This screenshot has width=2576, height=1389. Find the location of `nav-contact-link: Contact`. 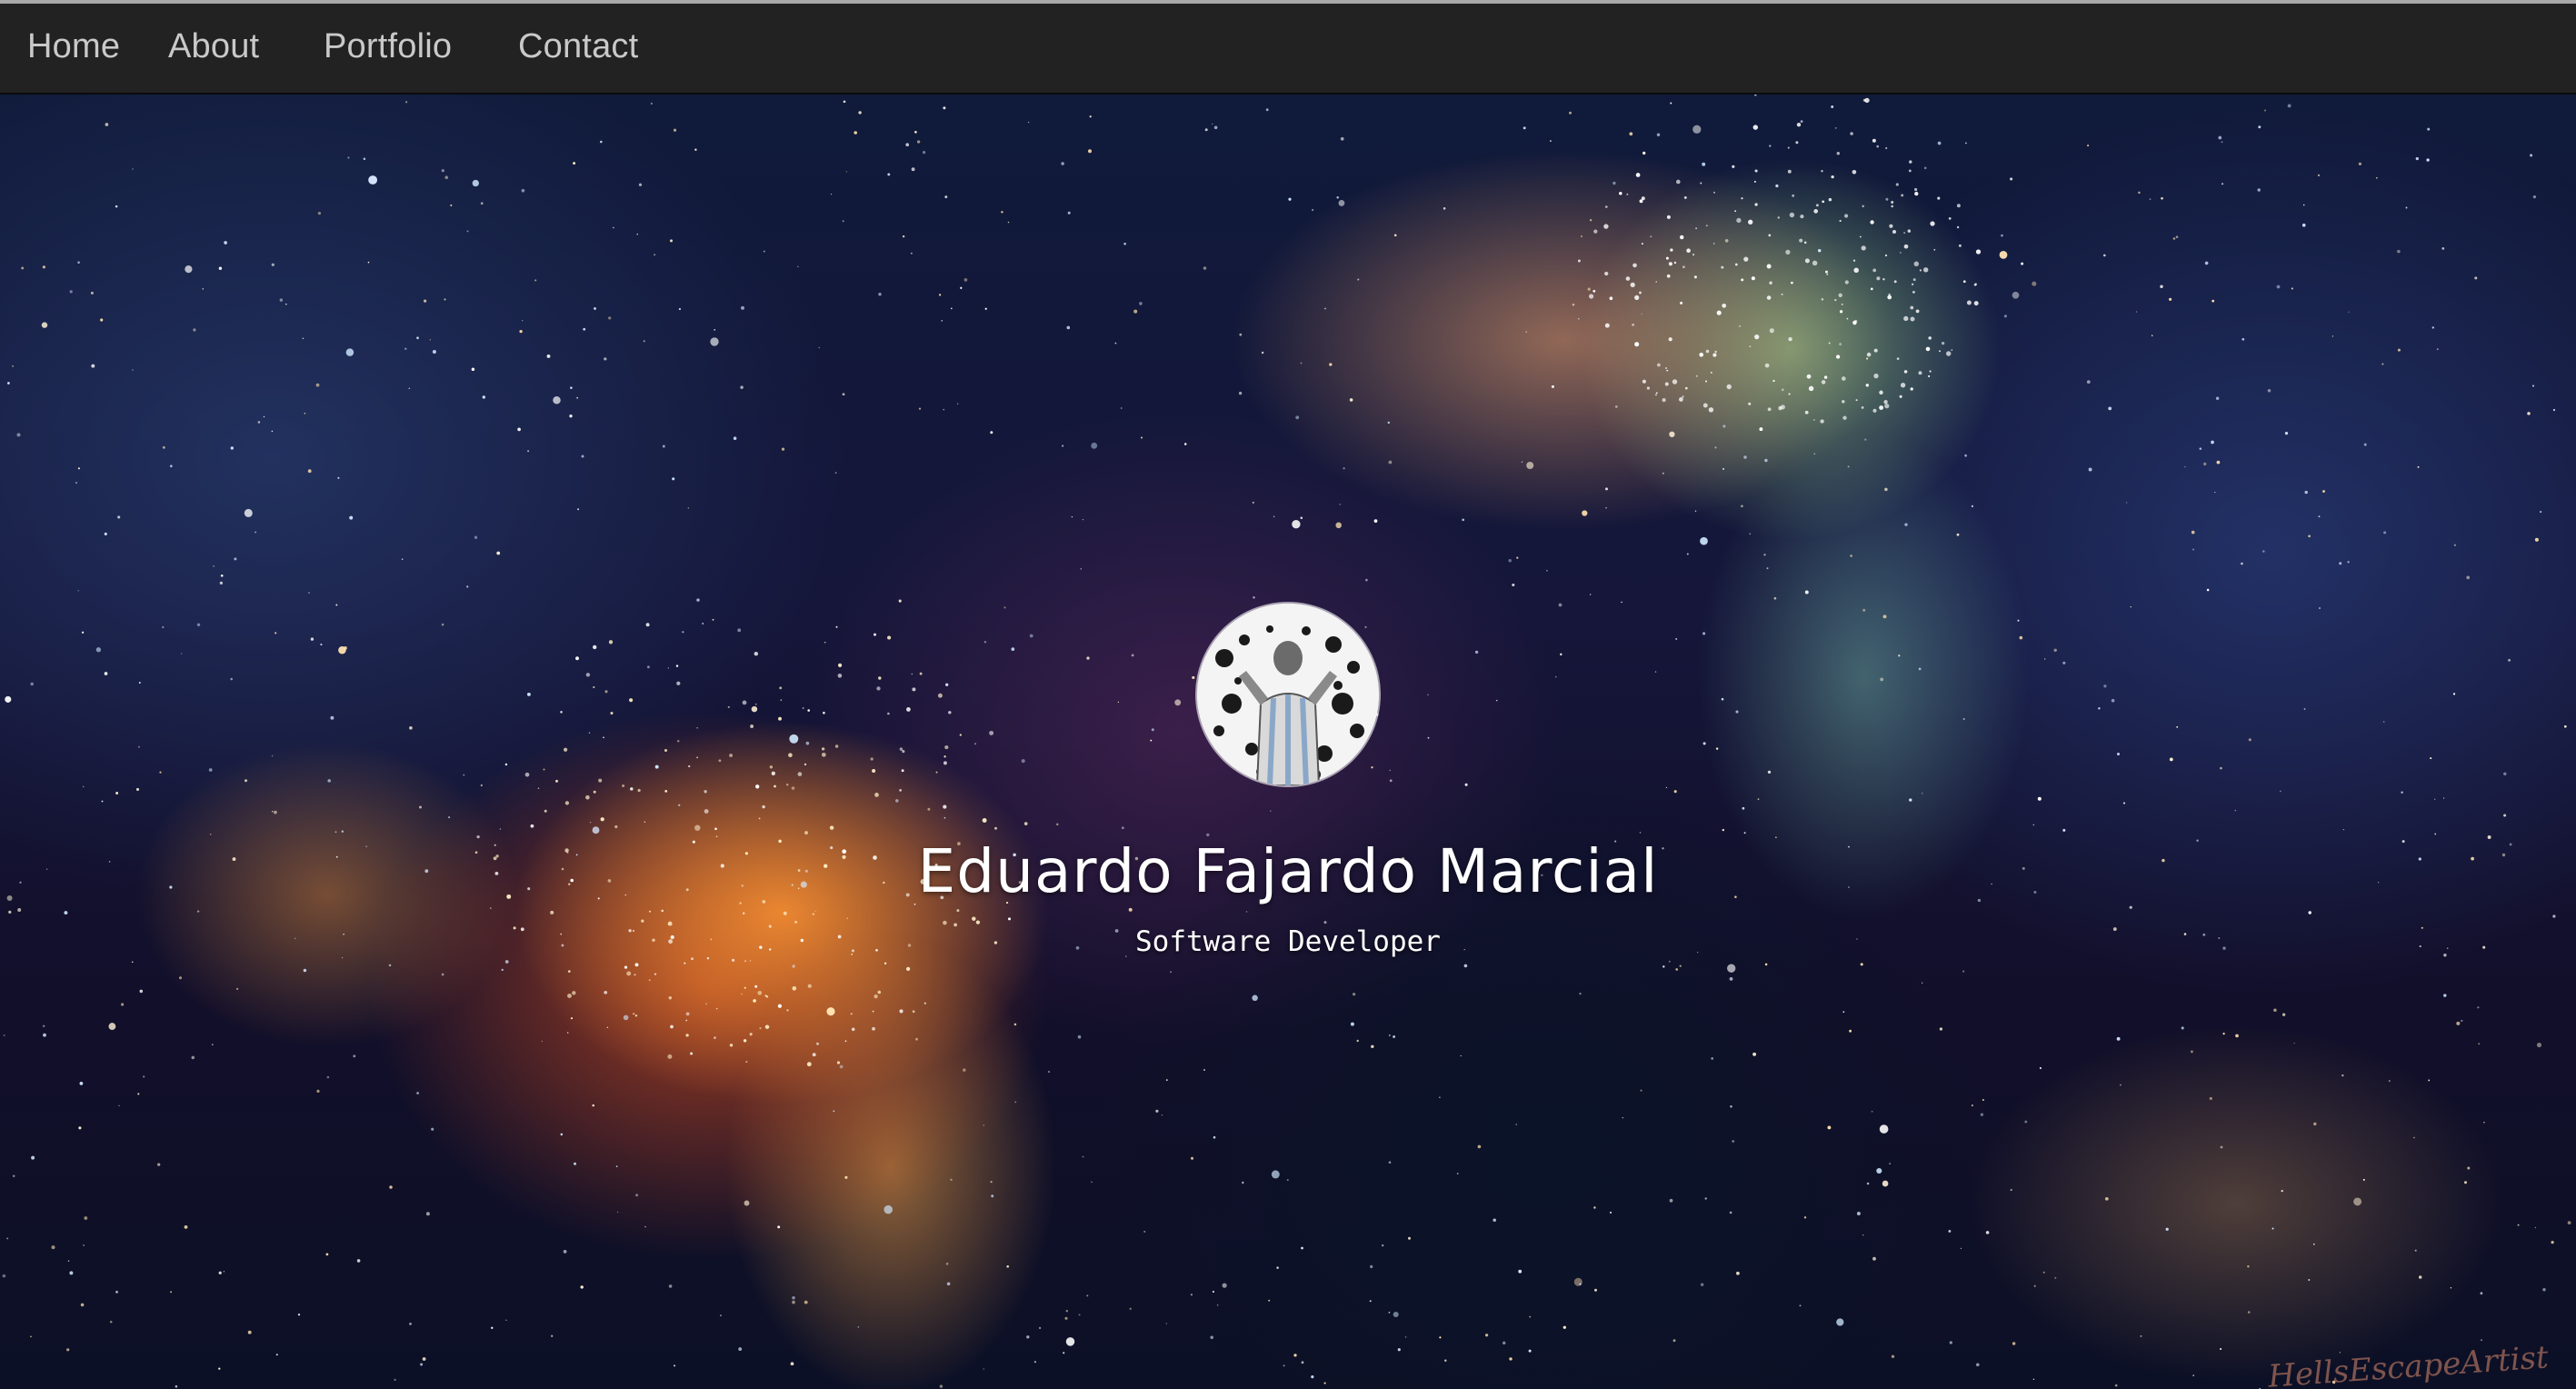

nav-contact-link: Contact is located at coordinates (578, 47).